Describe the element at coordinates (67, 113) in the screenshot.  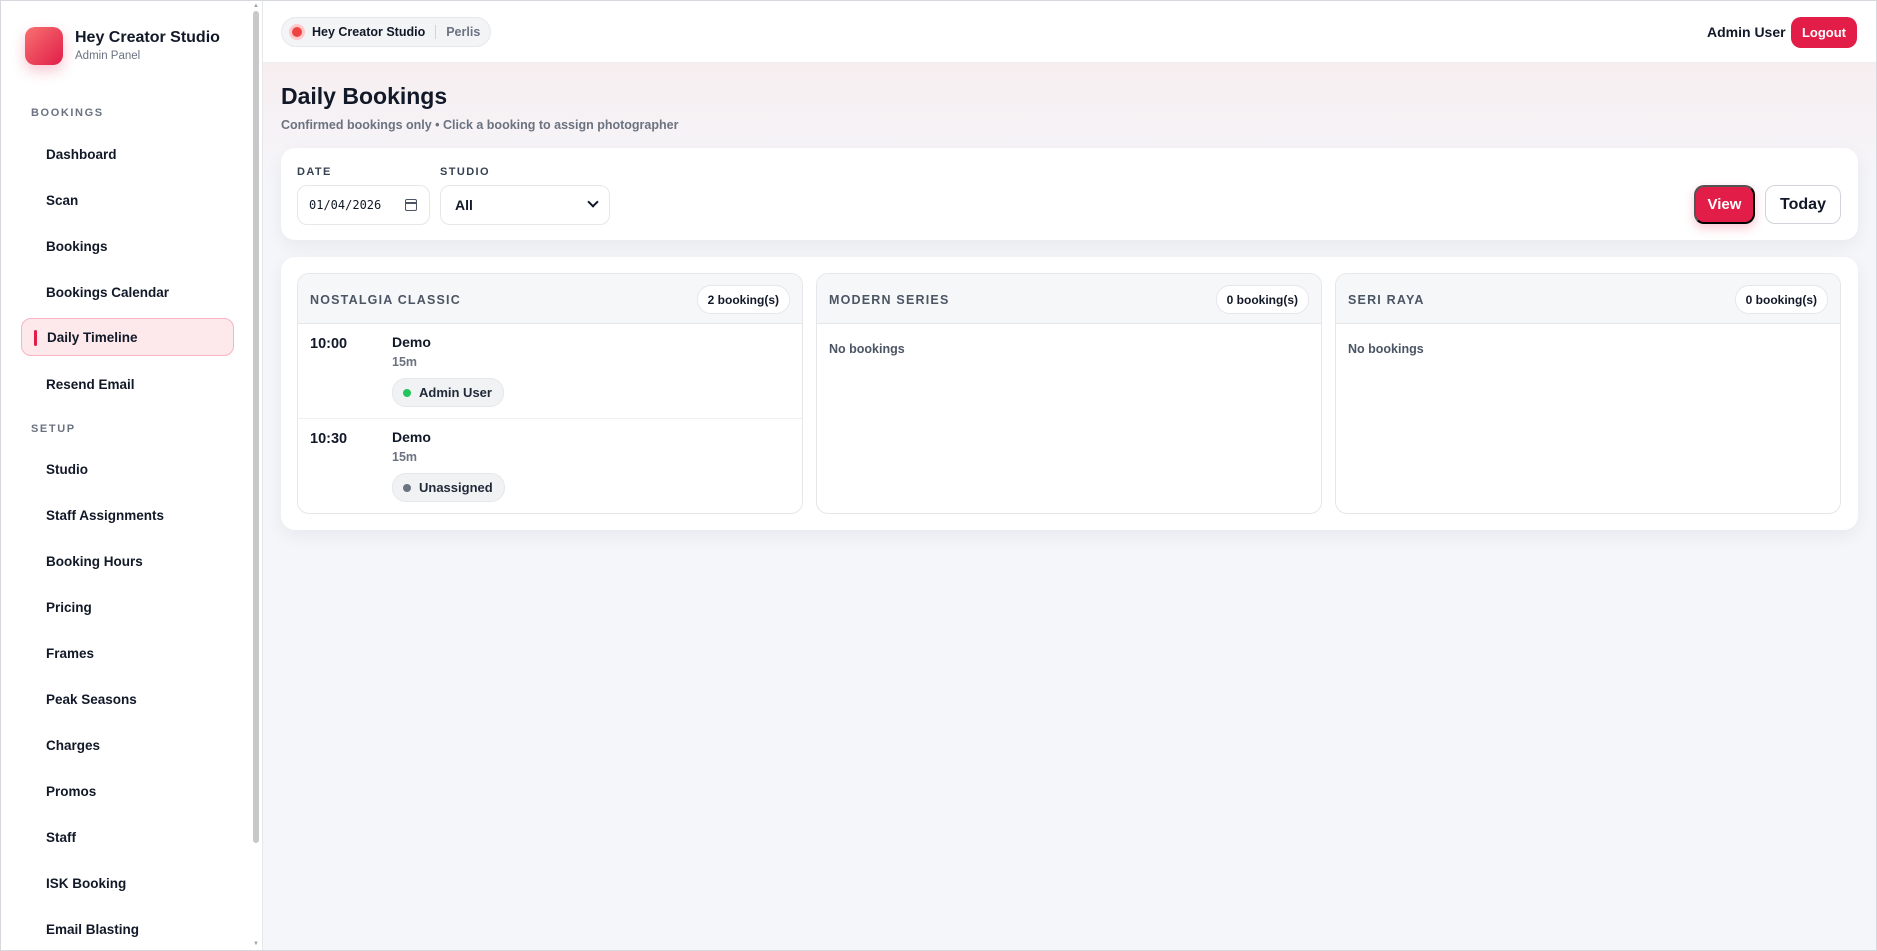
I see `section-label-bookings: BOOKINGS` at that location.